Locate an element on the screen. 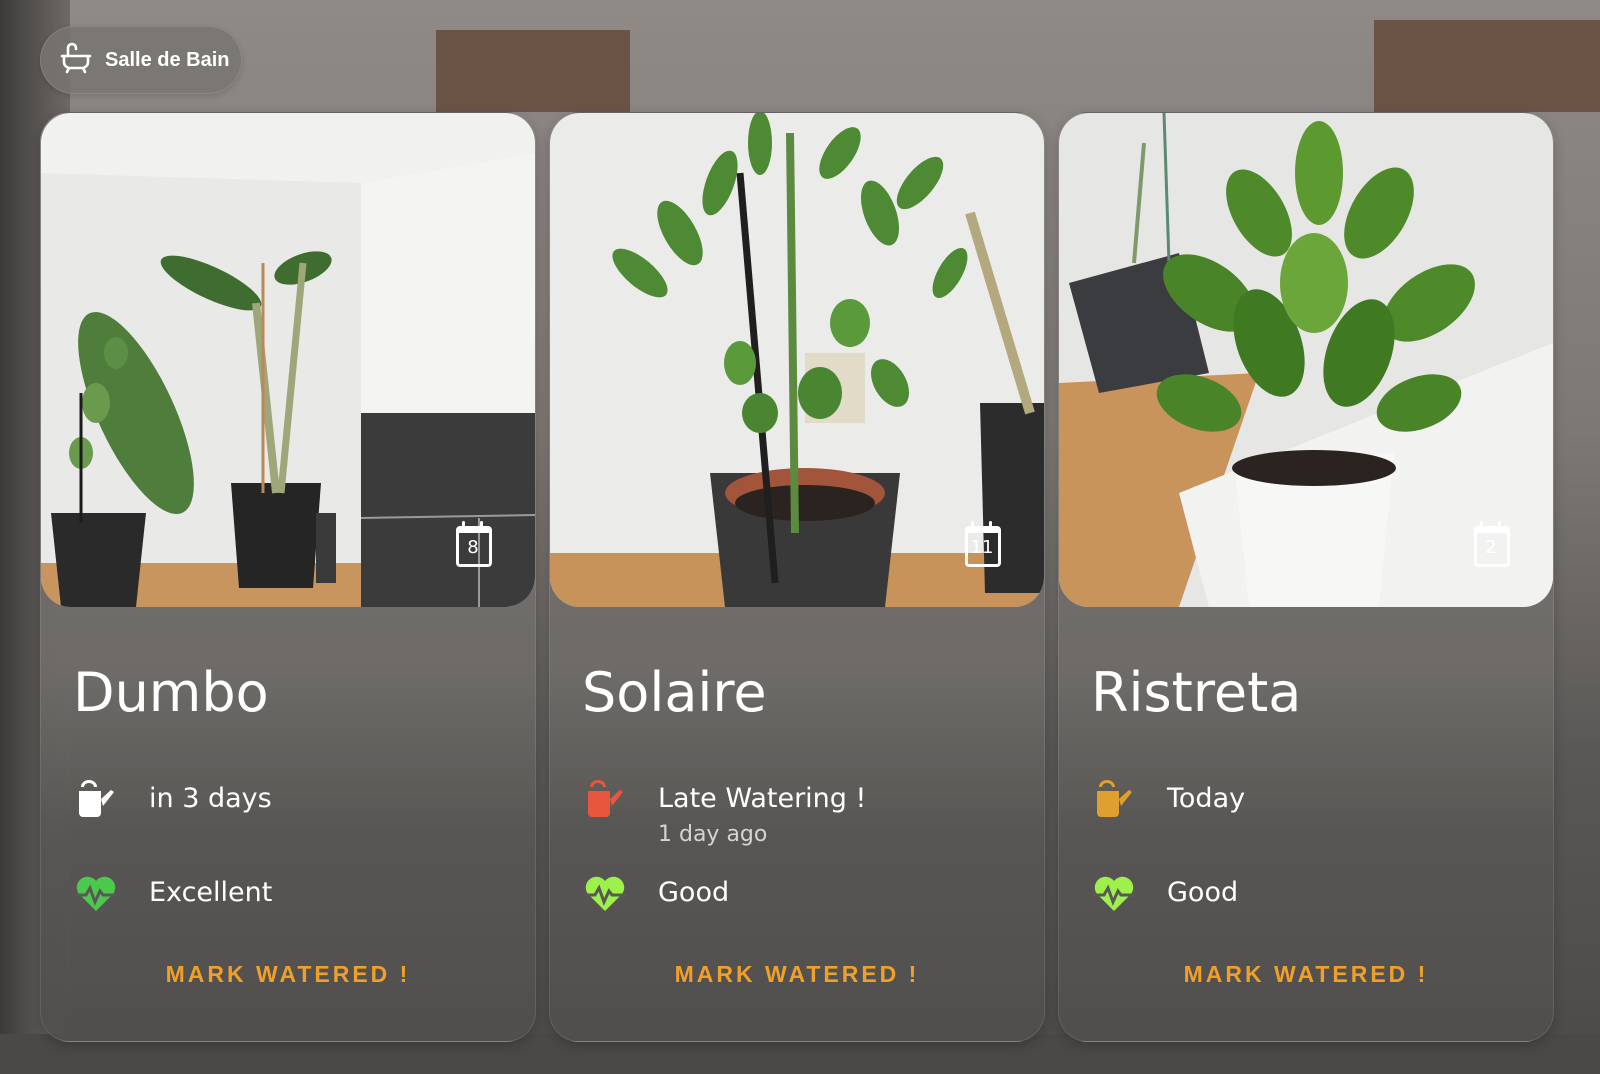 This screenshot has width=1600, height=1074. bathtub-icon is located at coordinates (76, 60).